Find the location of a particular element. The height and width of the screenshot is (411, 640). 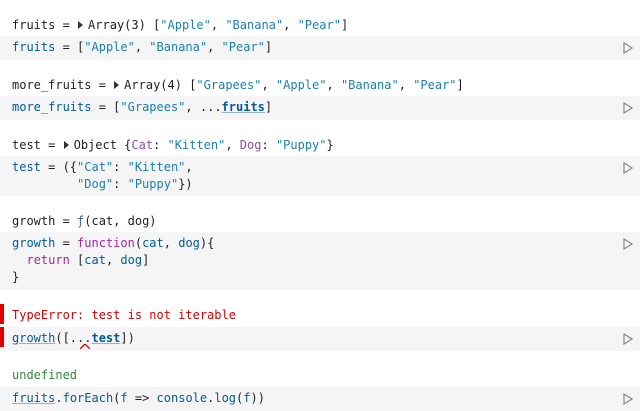

out-key: Cat is located at coordinates (142, 145).